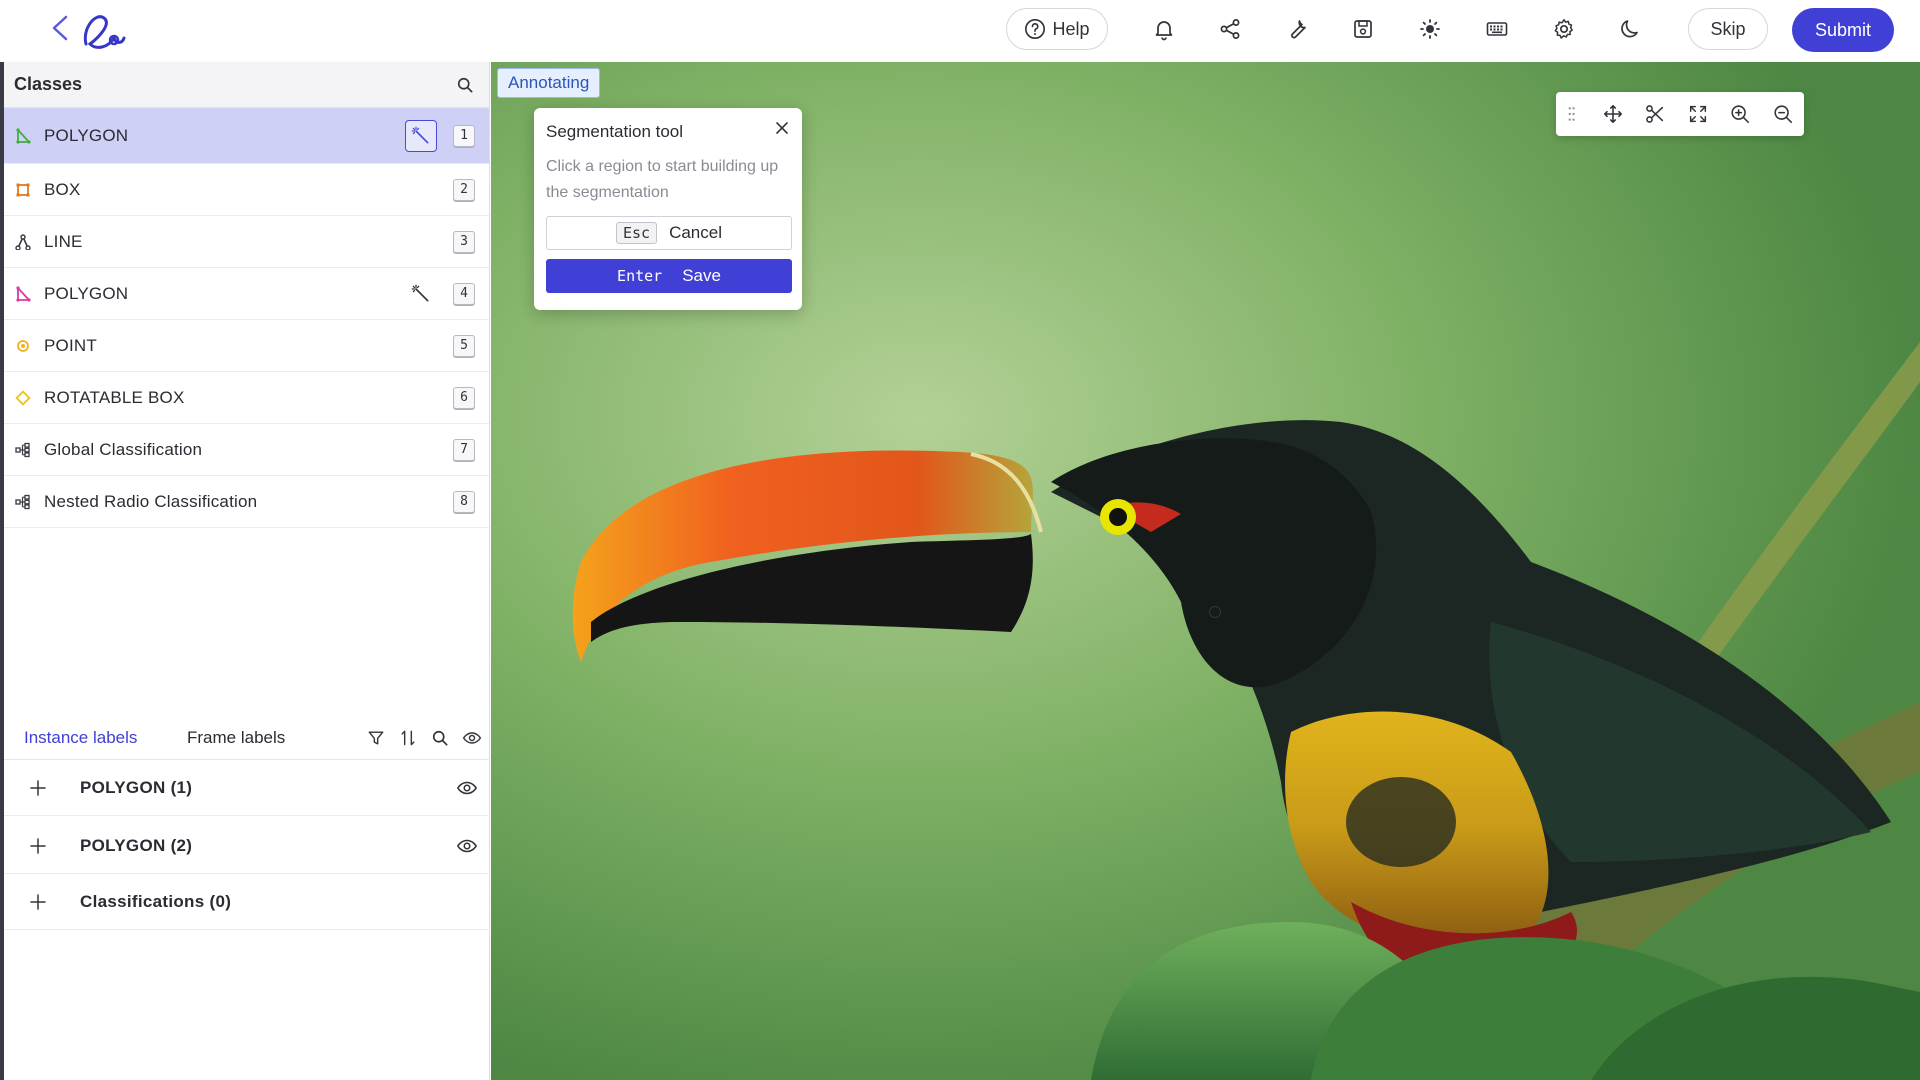 This screenshot has width=1920, height=1080. What do you see at coordinates (80, 738) in the screenshot?
I see `tab-instance-labels: Instance labels` at bounding box center [80, 738].